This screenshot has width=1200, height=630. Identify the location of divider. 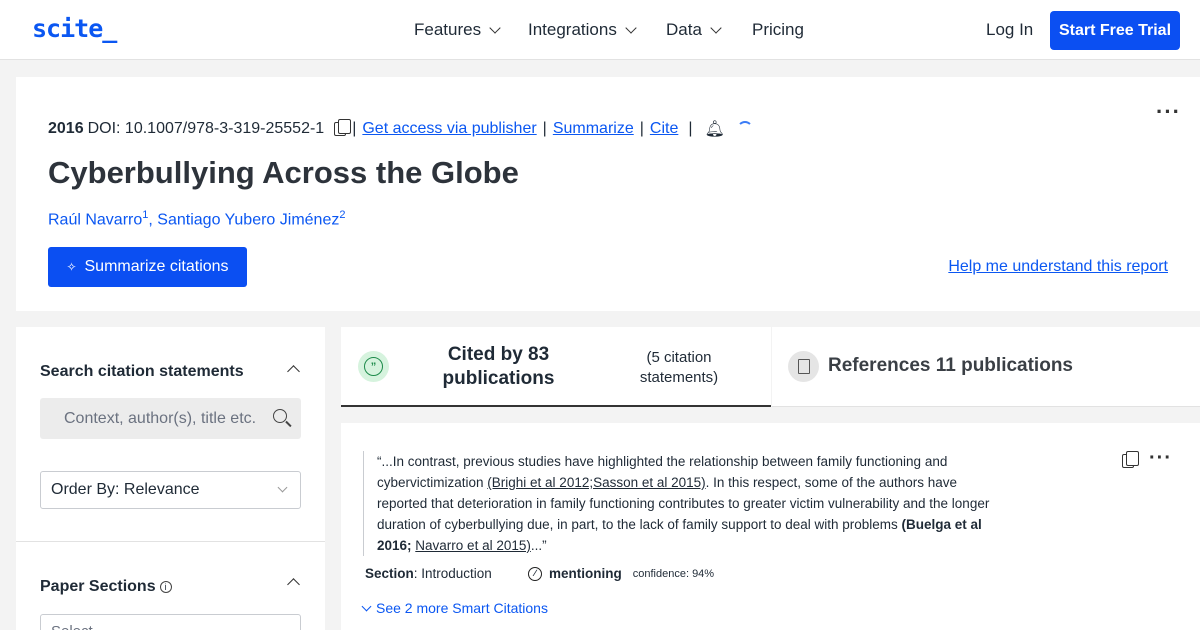
(170, 541).